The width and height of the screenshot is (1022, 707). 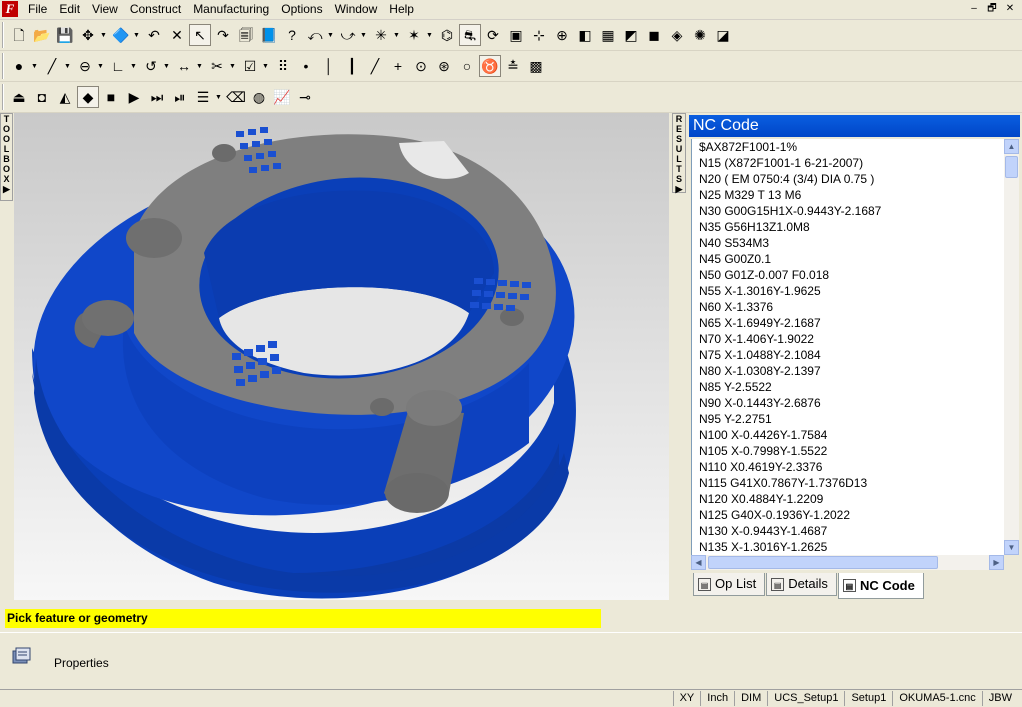 I want to click on tab-details: ▤ Details, so click(x=801, y=584).